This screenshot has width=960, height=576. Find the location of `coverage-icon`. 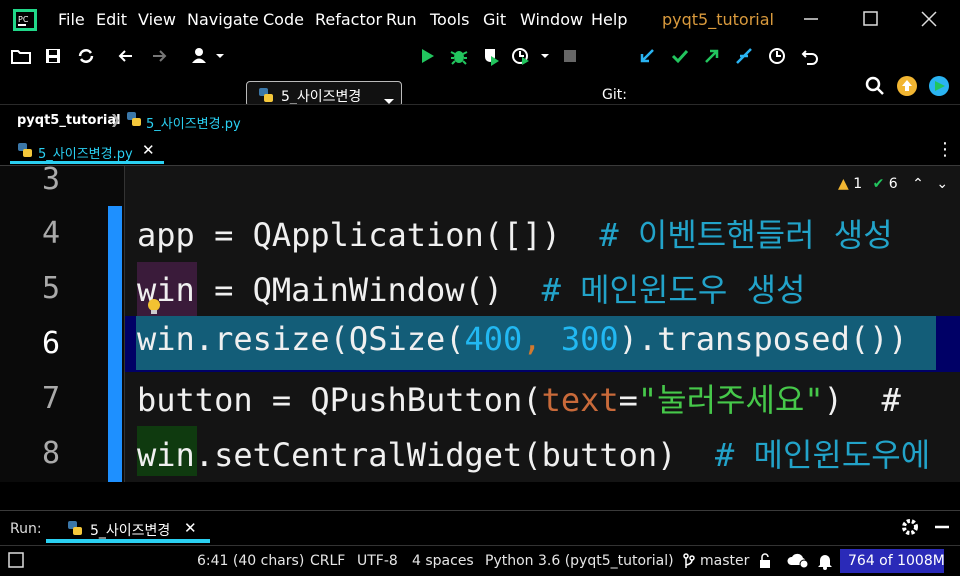

coverage-icon is located at coordinates (491, 56).